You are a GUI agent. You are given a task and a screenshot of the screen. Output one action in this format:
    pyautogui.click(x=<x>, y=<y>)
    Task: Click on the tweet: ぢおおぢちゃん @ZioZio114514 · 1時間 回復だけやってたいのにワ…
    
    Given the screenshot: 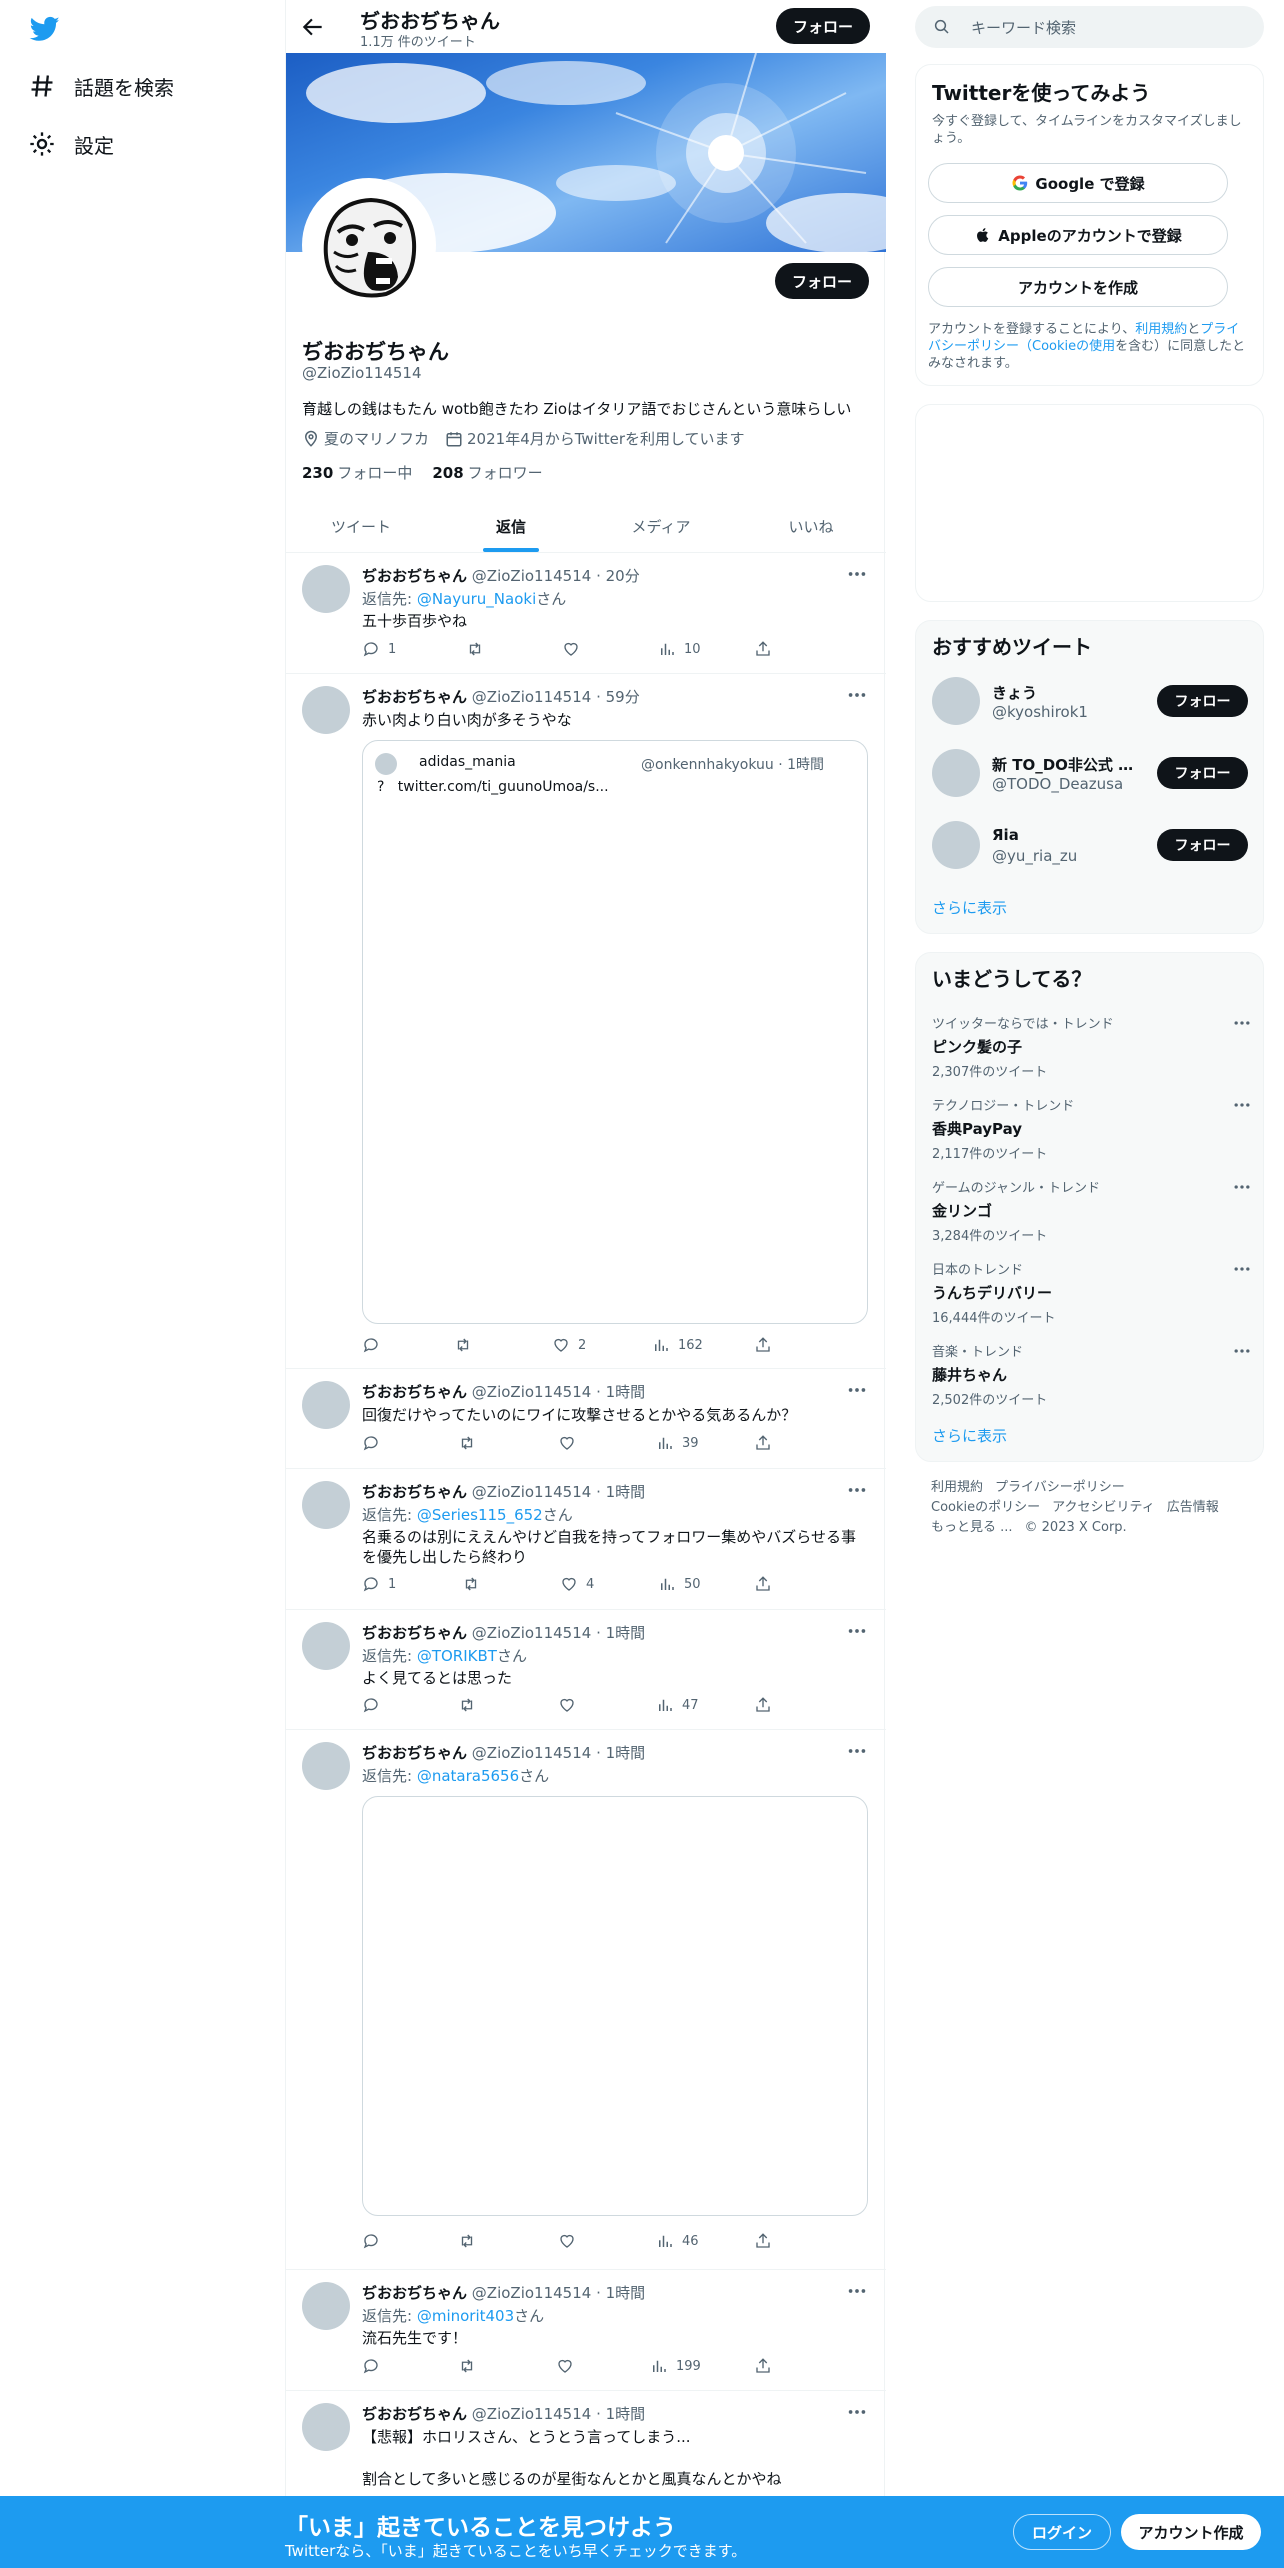 What is the action you would take?
    pyautogui.click(x=586, y=1419)
    